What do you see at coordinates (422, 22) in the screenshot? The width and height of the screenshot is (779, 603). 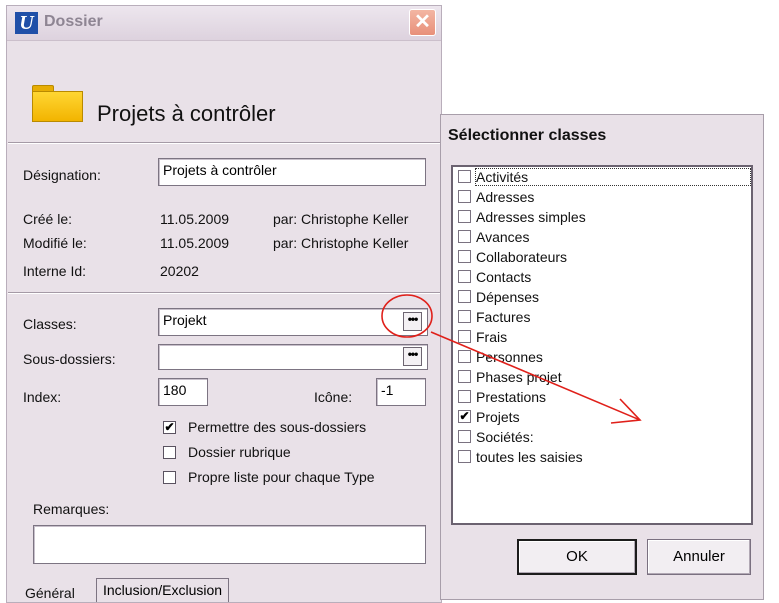 I see `close-button: ✕` at bounding box center [422, 22].